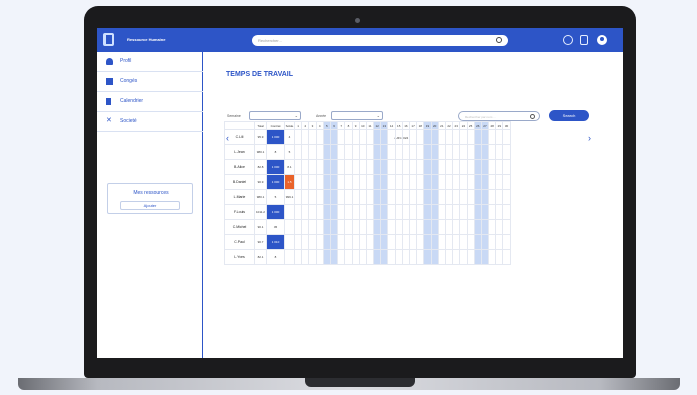  What do you see at coordinates (499, 40) in the screenshot?
I see `search-icon` at bounding box center [499, 40].